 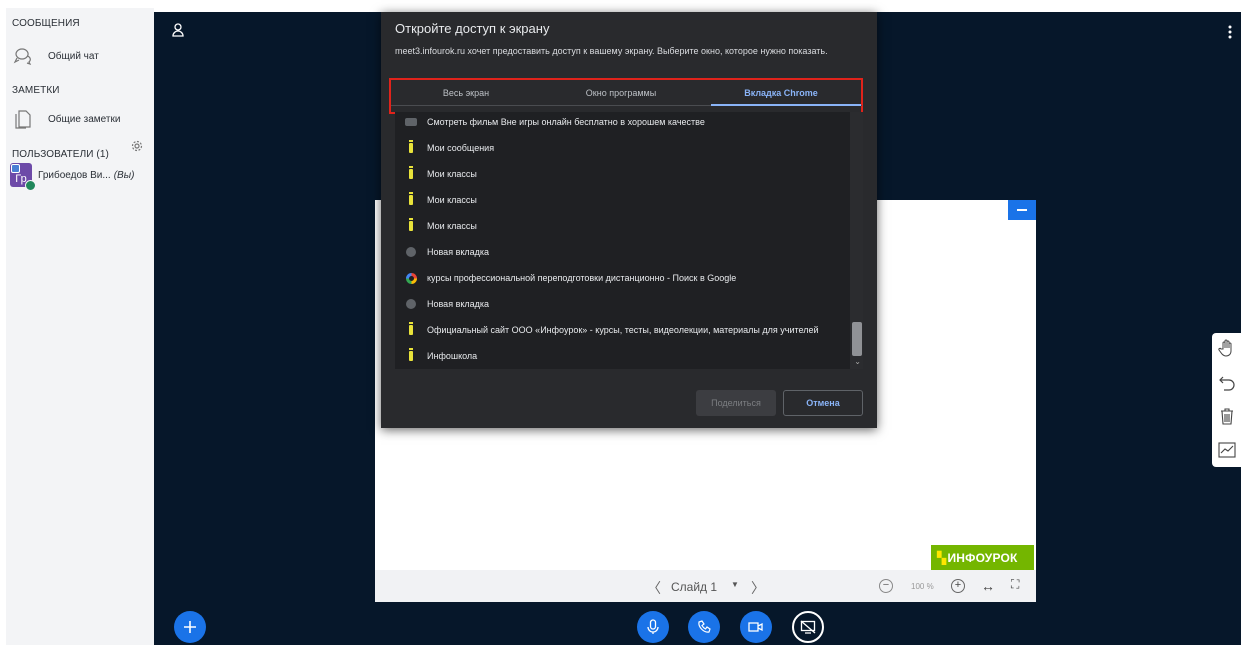 What do you see at coordinates (942, 557) in the screenshot?
I see `logo-mark-icon: ▚` at bounding box center [942, 557].